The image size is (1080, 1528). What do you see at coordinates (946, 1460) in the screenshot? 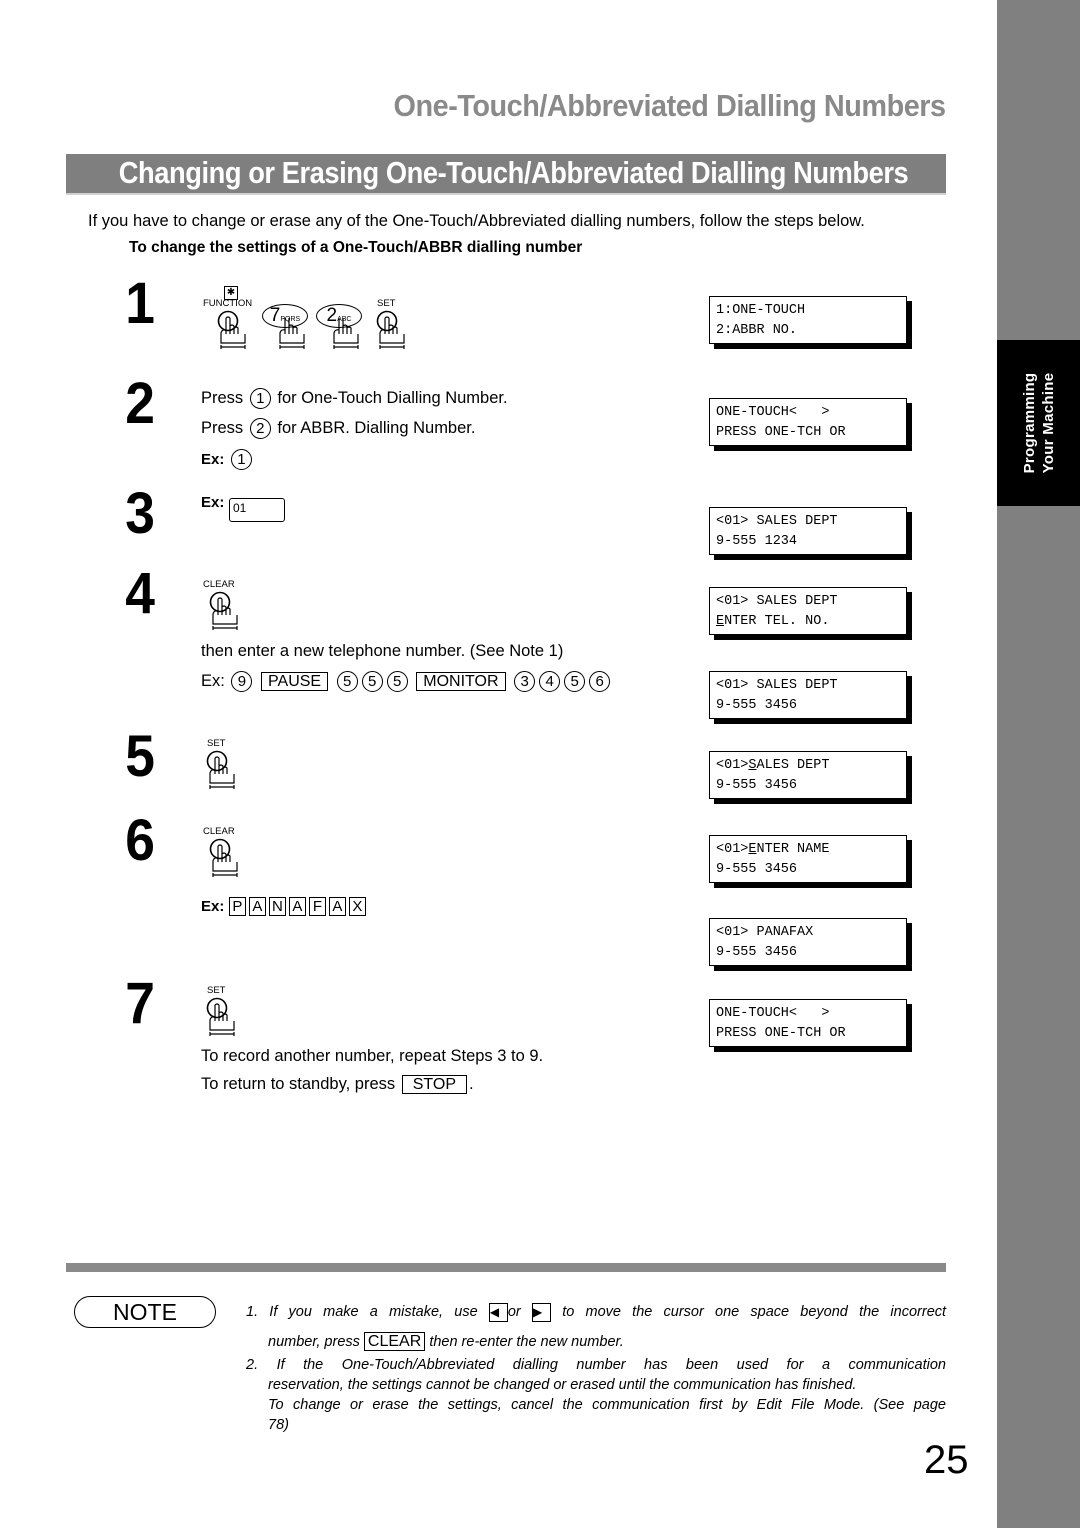
I see `page-number: 25` at bounding box center [946, 1460].